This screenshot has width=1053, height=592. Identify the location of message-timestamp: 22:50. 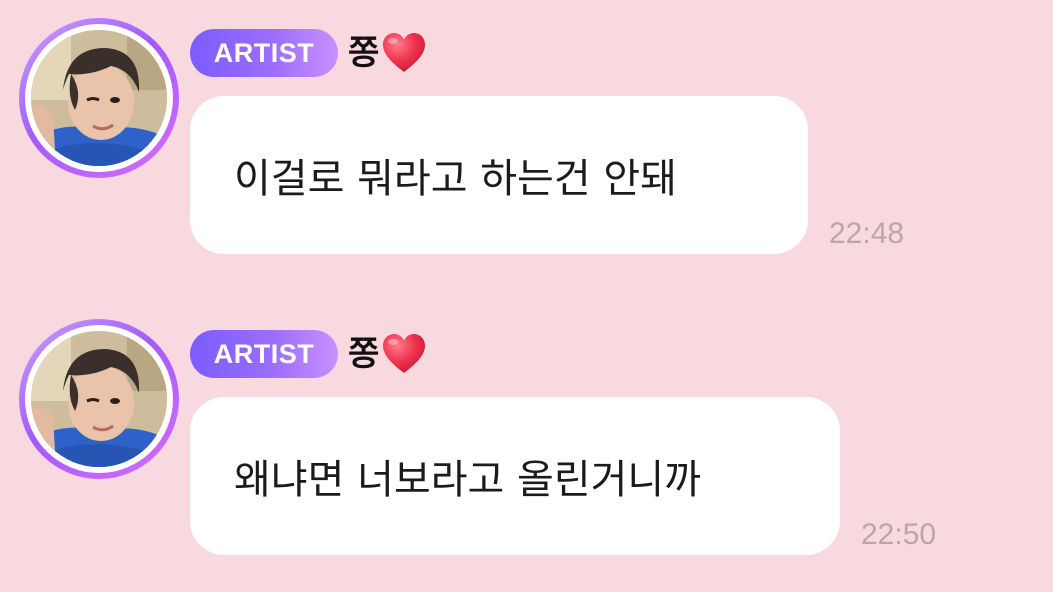
(899, 534).